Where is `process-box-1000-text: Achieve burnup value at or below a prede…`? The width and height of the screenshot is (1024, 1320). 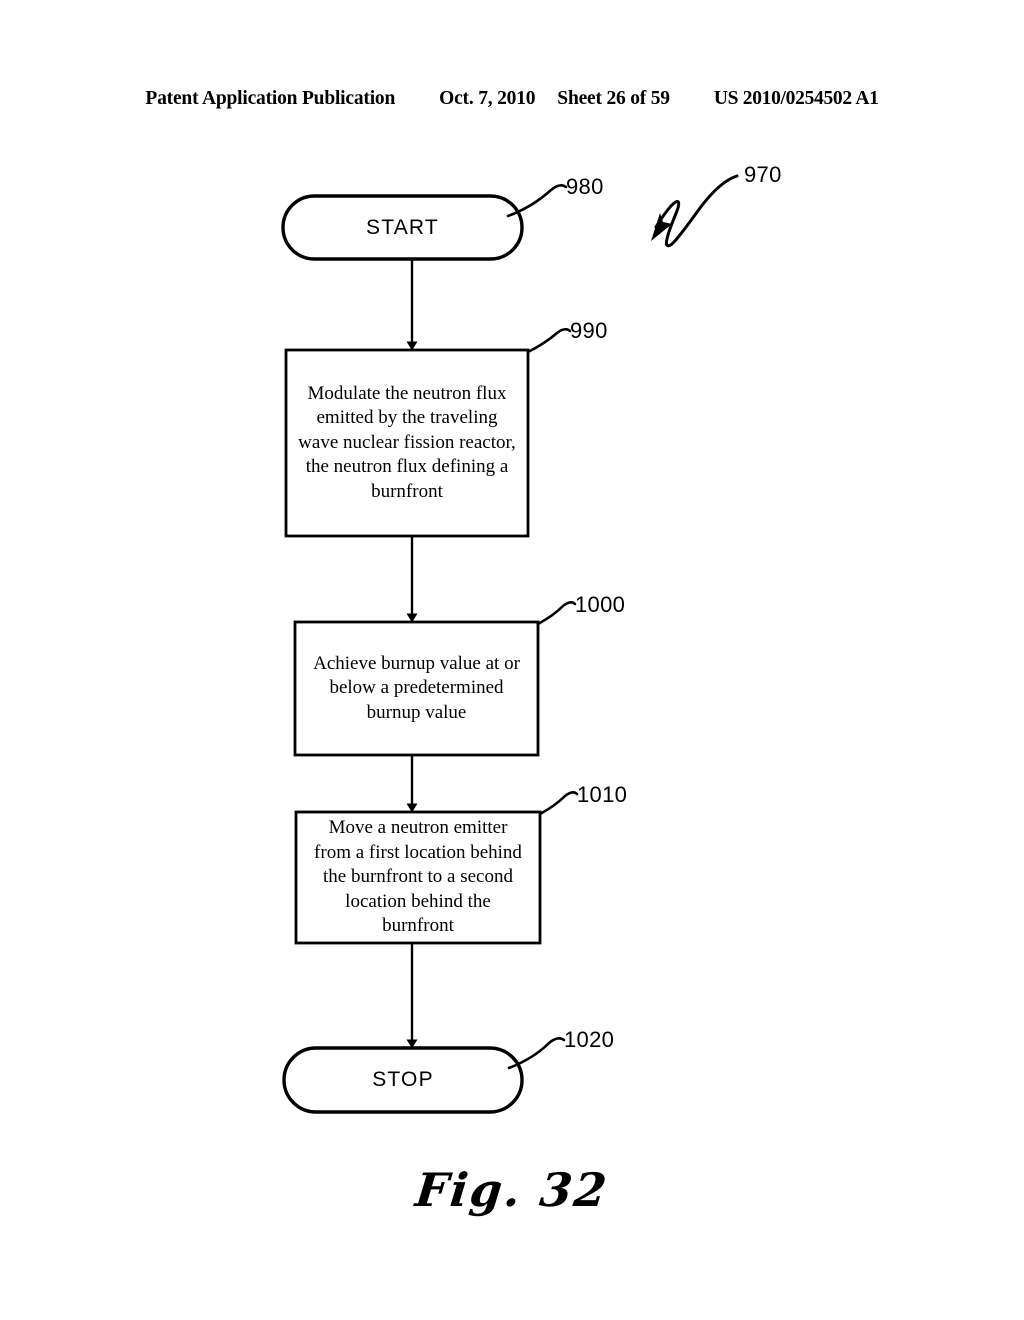 process-box-1000-text: Achieve burnup value at or below a prede… is located at coordinates (416, 688).